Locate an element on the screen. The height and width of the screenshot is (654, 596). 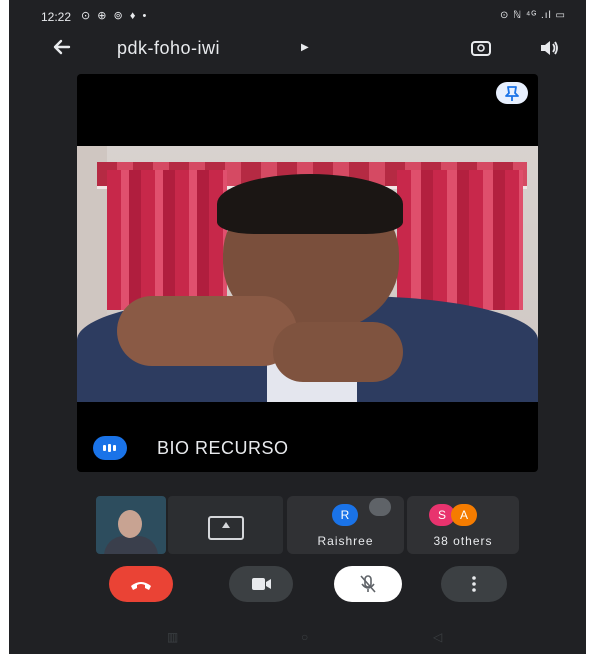
meeting-code: pdk-foho-iwi is located at coordinates (168, 48).